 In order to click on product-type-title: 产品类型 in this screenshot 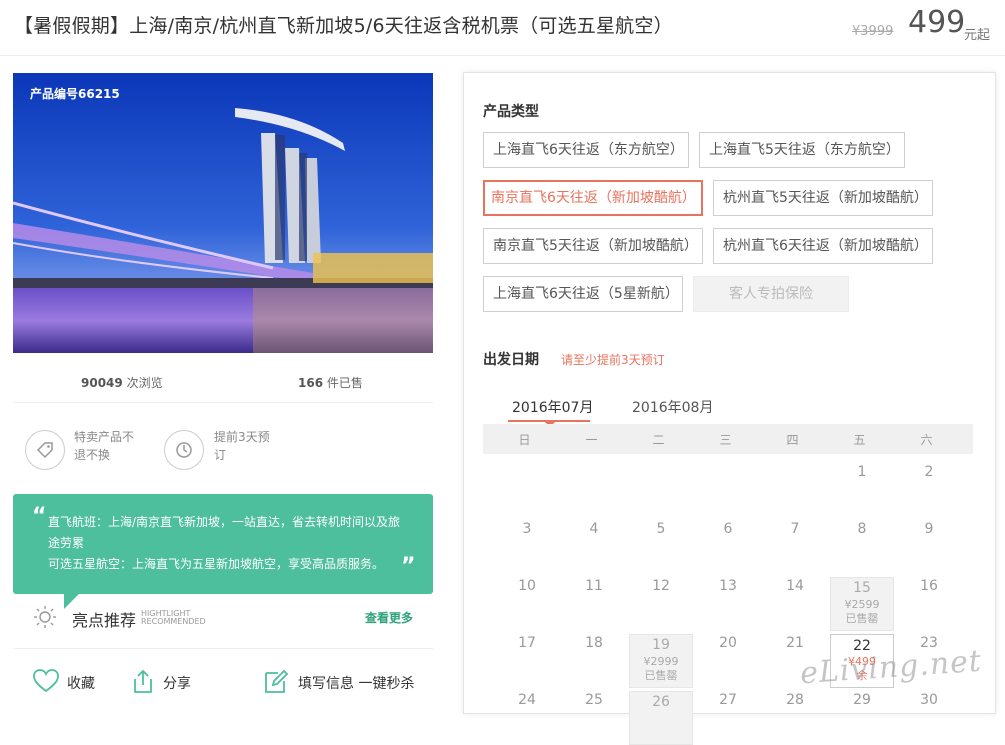, I will do `click(511, 112)`.